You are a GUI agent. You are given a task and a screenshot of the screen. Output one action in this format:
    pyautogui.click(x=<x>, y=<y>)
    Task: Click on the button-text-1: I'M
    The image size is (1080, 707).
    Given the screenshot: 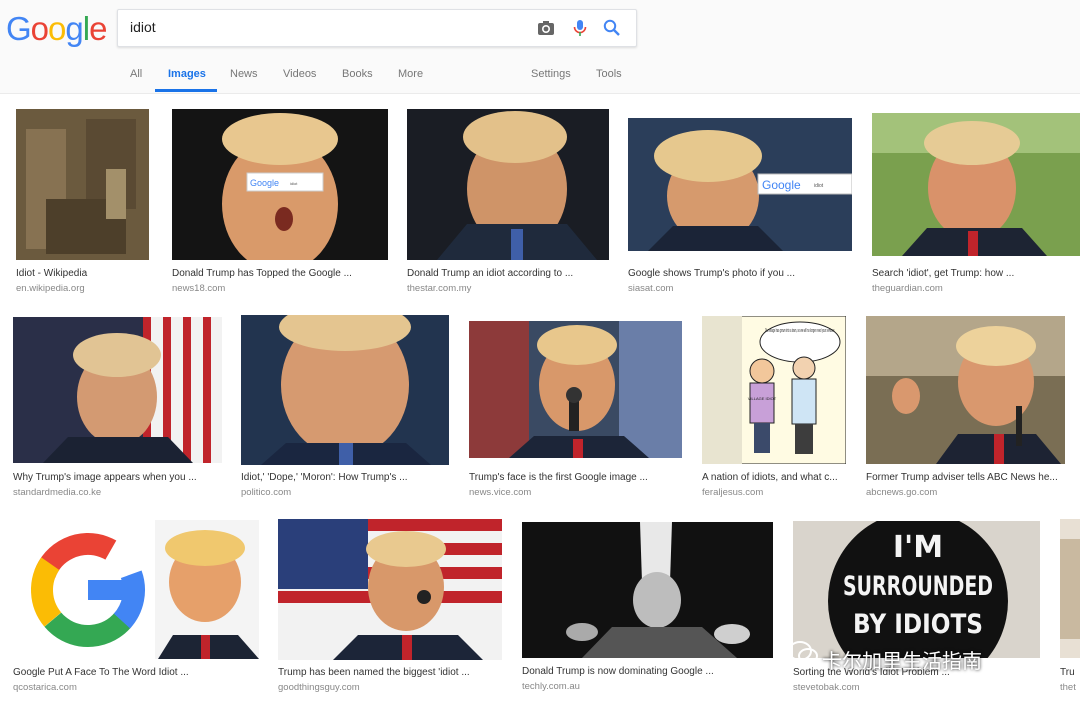 What is the action you would take?
    pyautogui.click(x=918, y=547)
    